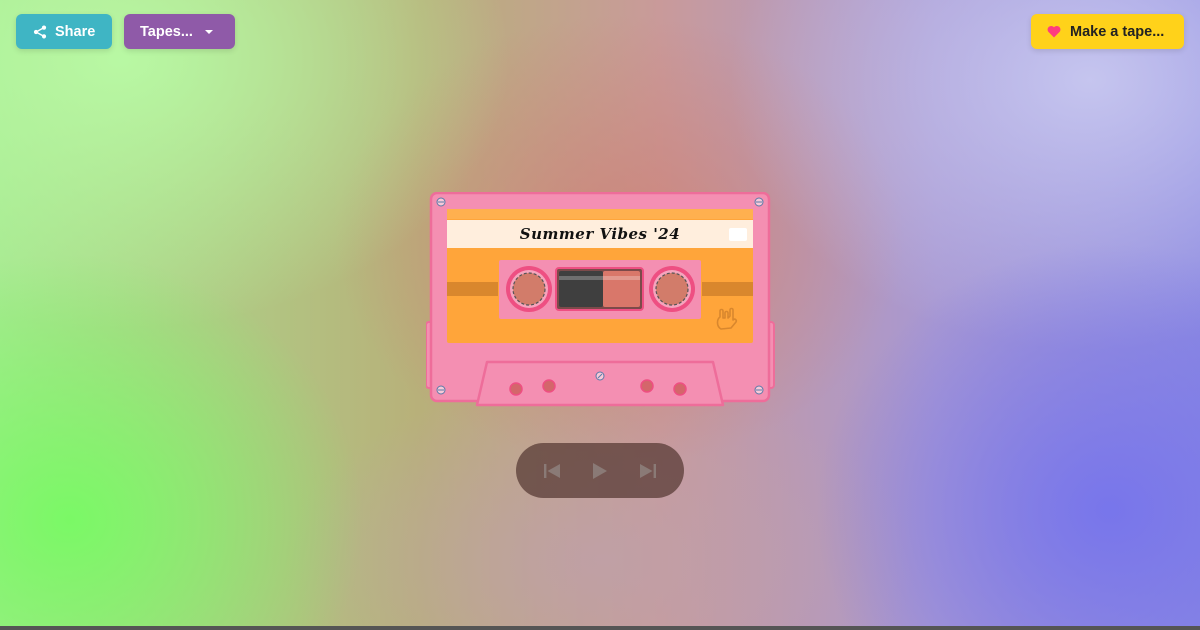 The height and width of the screenshot is (630, 1200). I want to click on play-icon, so click(600, 470).